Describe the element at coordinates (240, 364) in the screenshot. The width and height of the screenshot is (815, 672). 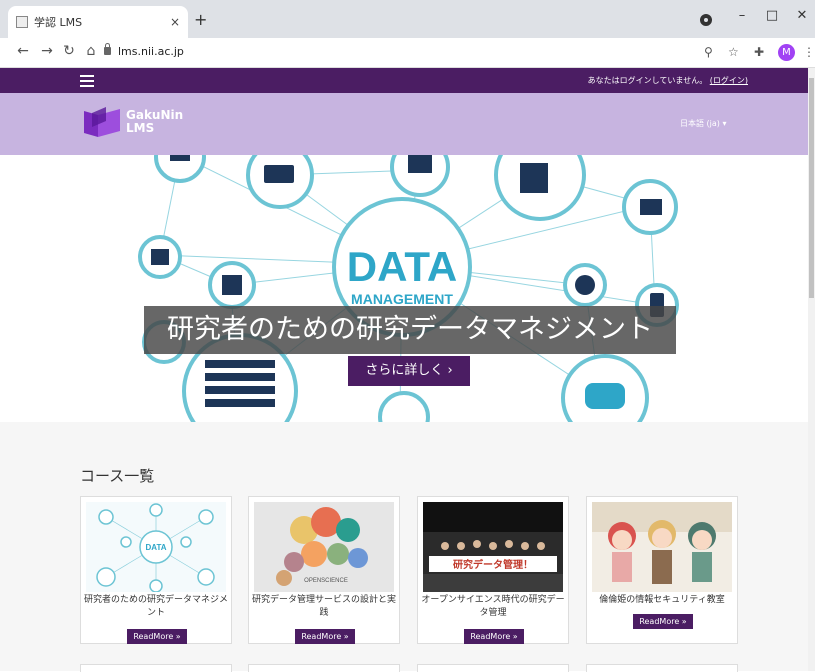
I see `server-stack-icon` at that location.